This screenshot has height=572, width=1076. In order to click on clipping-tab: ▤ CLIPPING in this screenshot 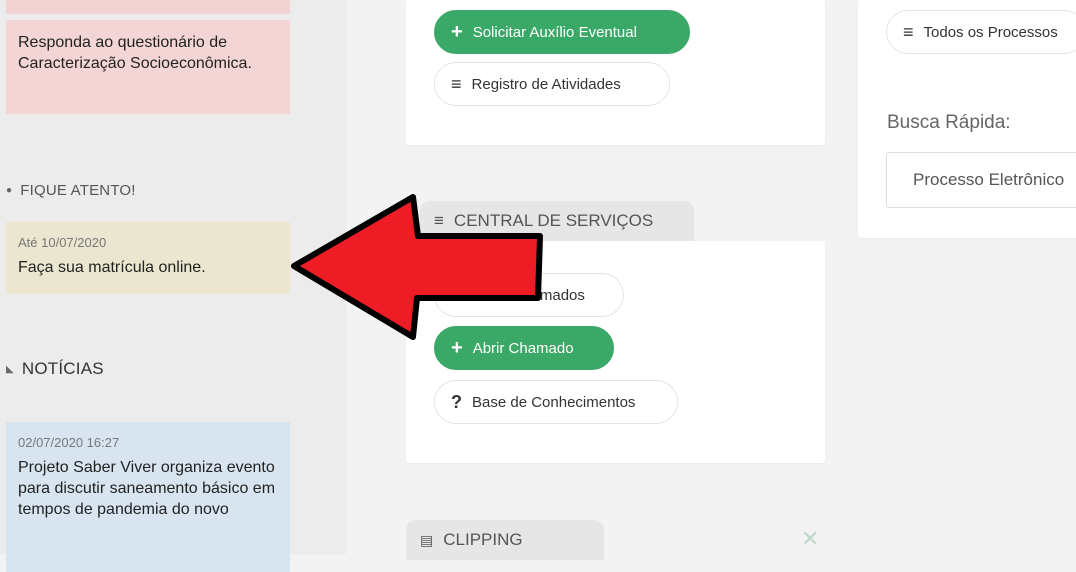, I will do `click(505, 540)`.